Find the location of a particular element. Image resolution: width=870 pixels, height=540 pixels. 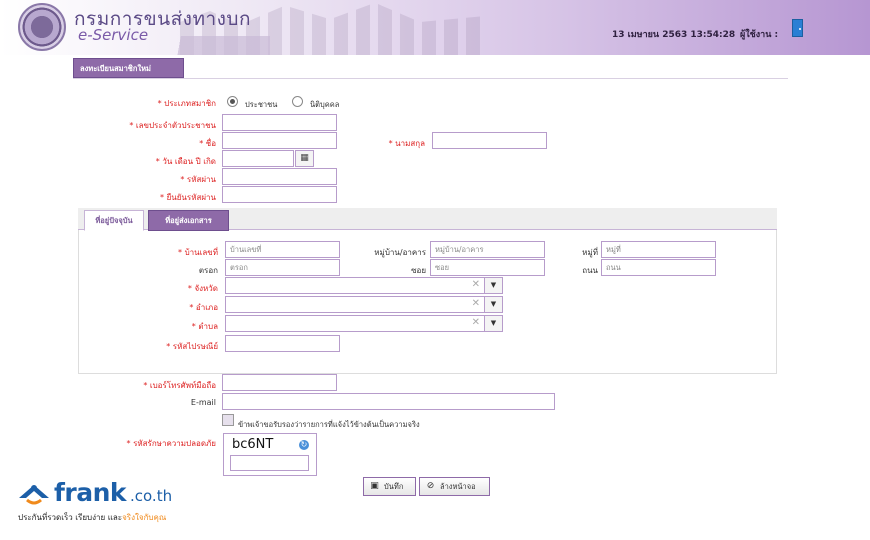

captcha-label: * รหัสรักษาความปลอดภัย is located at coordinates (171, 443).